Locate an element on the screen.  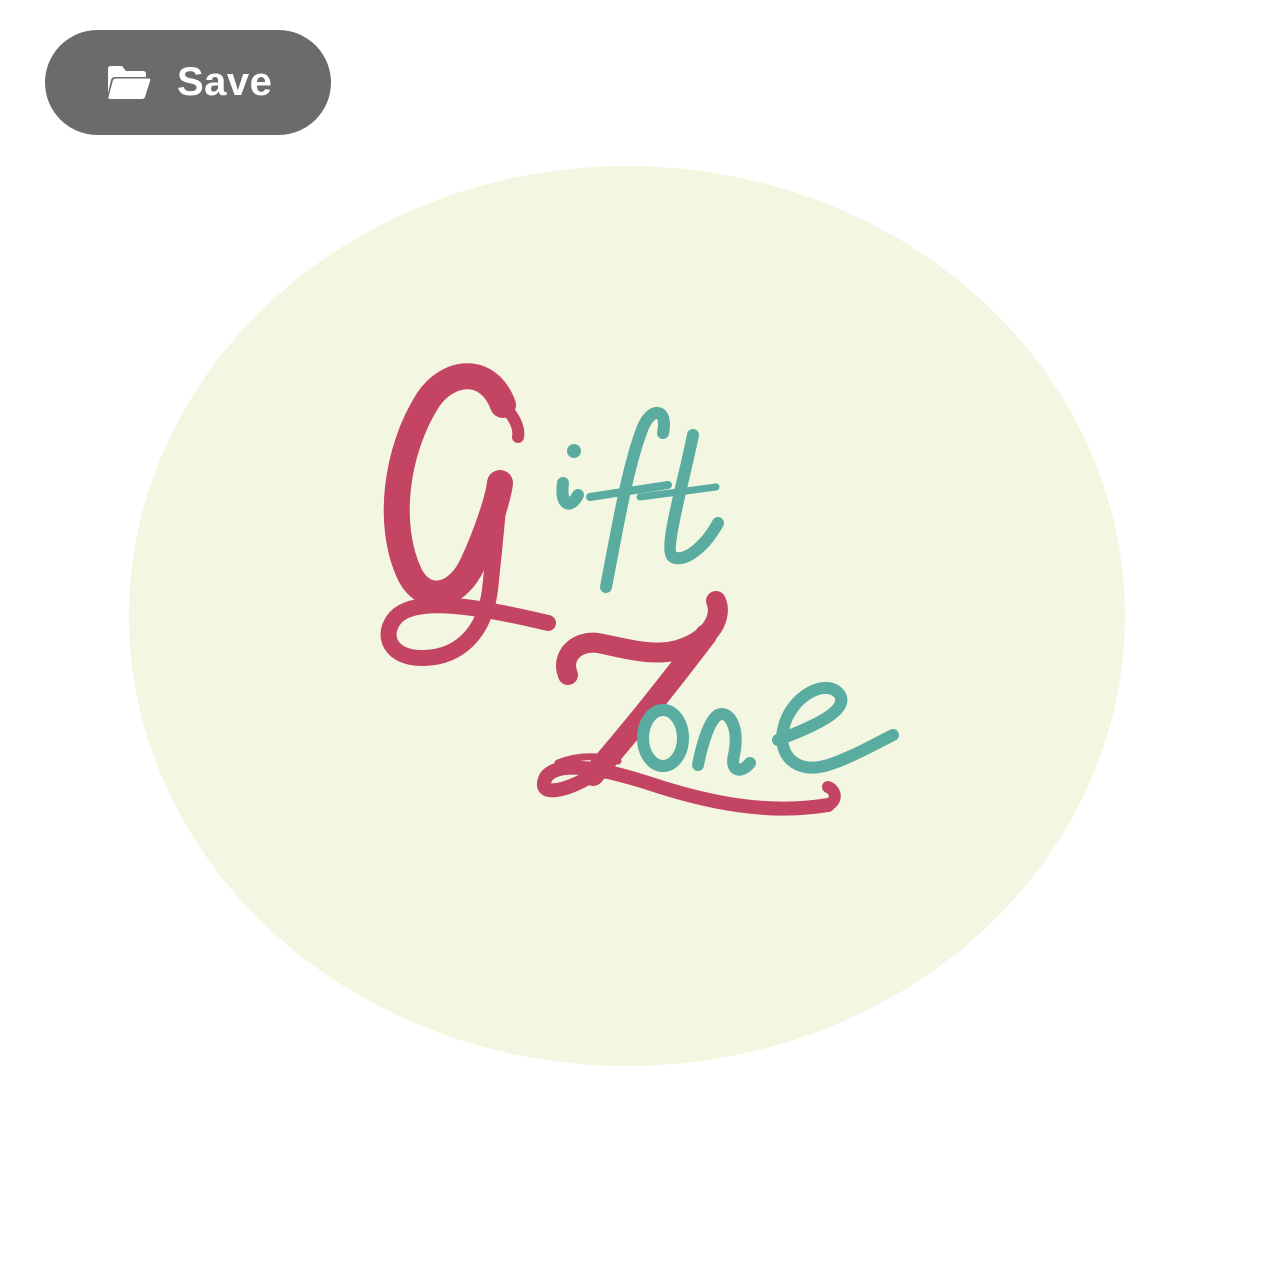
save-button: Save is located at coordinates (188, 82).